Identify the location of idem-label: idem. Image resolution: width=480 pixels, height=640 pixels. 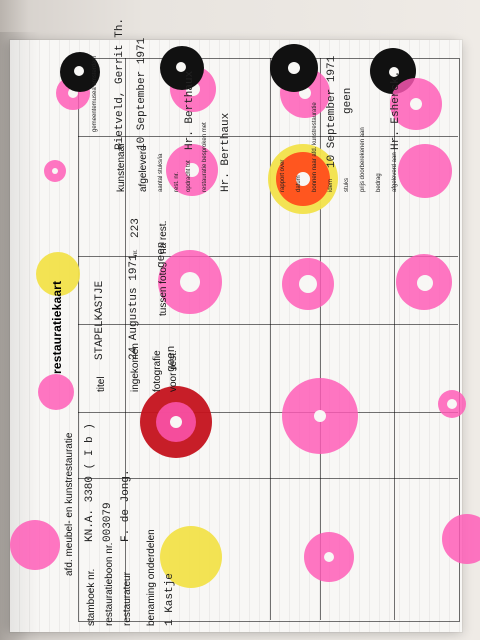
(331, 185).